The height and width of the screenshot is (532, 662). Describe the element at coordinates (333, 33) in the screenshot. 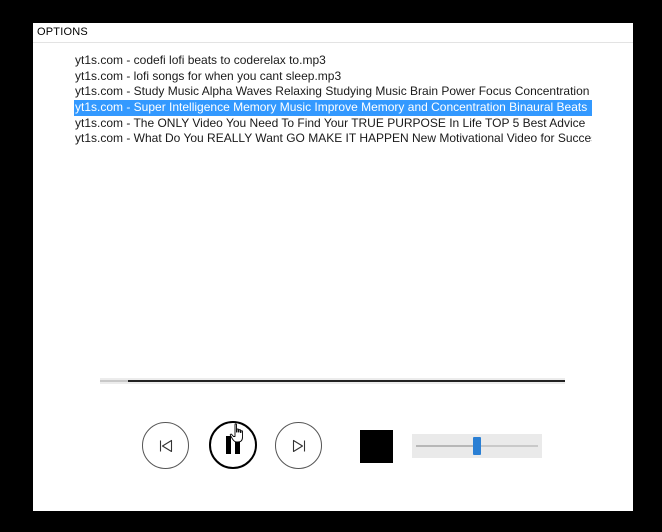

I see `menu-bar: OPTIONS` at that location.